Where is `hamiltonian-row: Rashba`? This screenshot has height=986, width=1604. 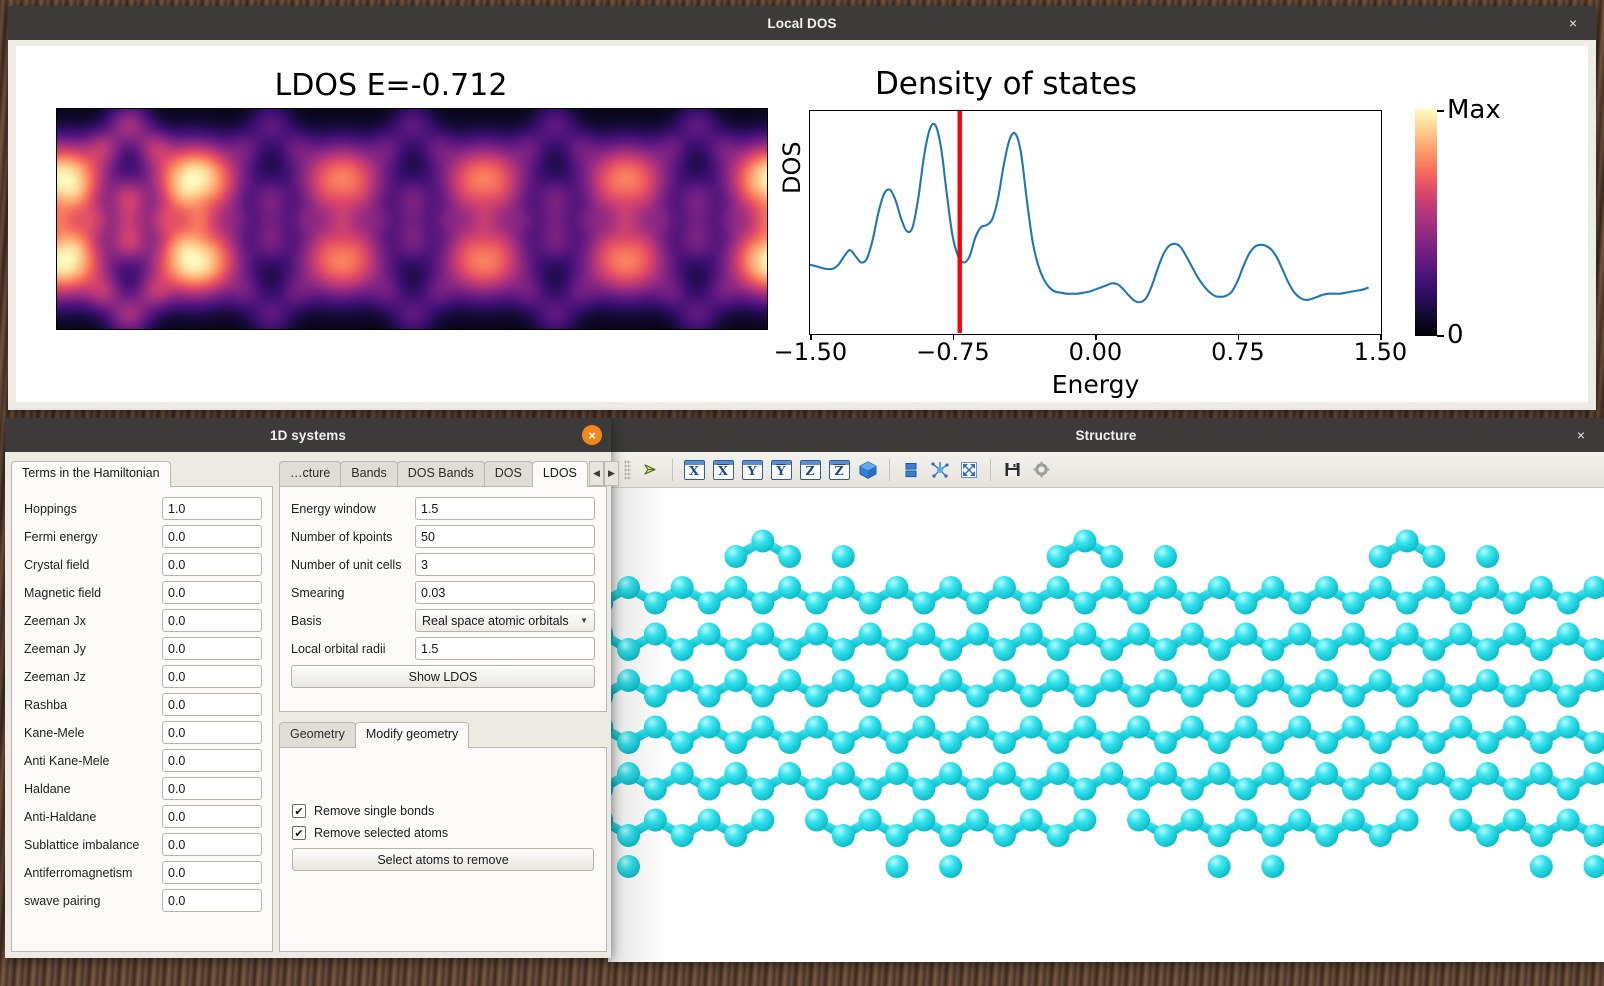 hamiltonian-row: Rashba is located at coordinates (143, 704).